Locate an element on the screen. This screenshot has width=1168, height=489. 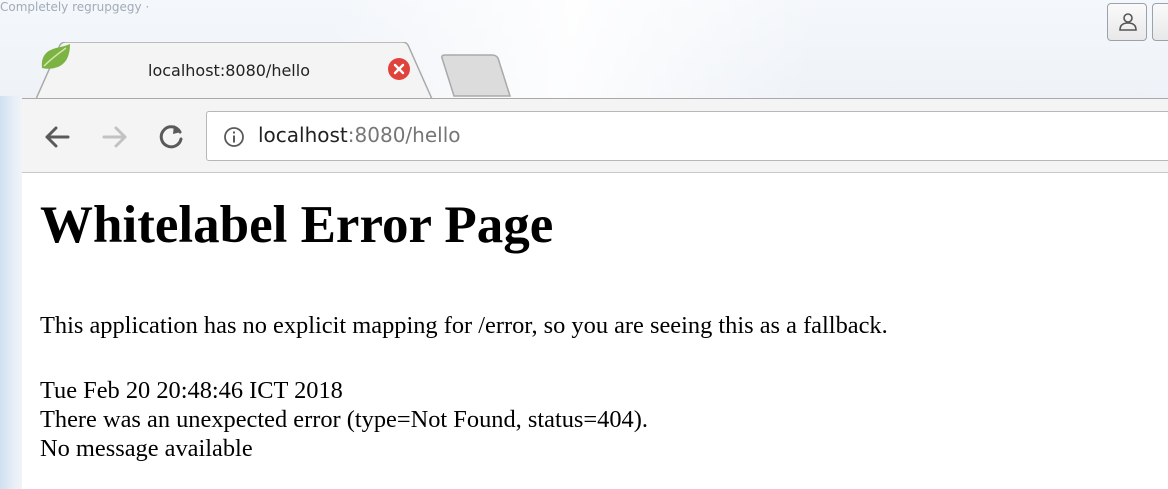
page-heading: Whitelabel Error Page is located at coordinates (297, 225).